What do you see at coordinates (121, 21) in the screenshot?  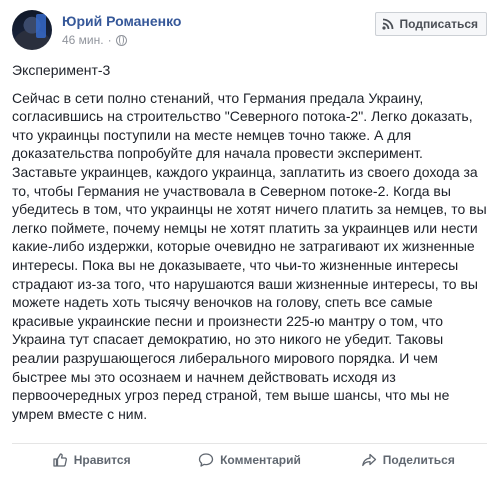 I see `author-name: Юрий Романенко` at bounding box center [121, 21].